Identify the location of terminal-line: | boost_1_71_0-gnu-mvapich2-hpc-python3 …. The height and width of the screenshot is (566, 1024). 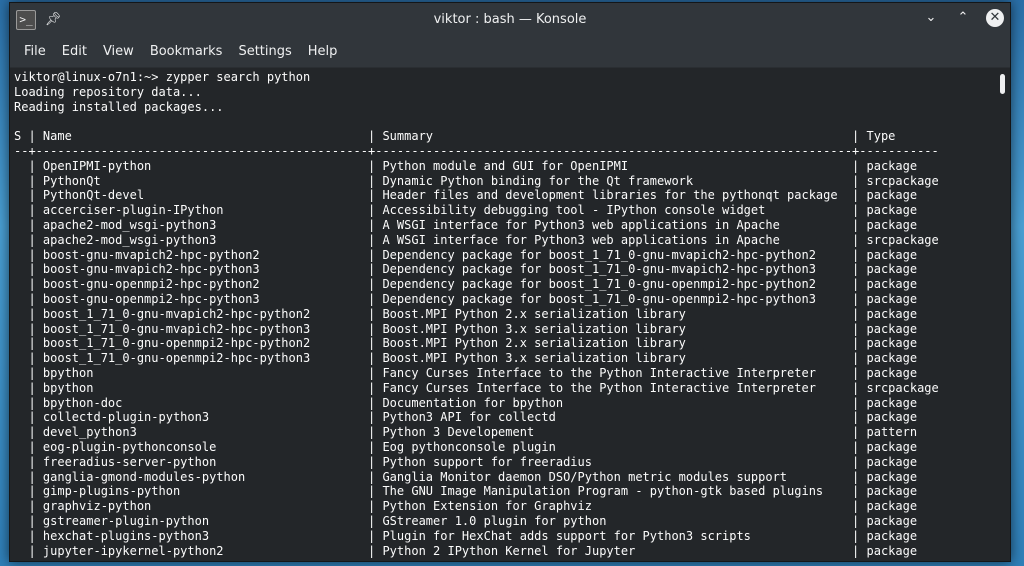
(466, 328).